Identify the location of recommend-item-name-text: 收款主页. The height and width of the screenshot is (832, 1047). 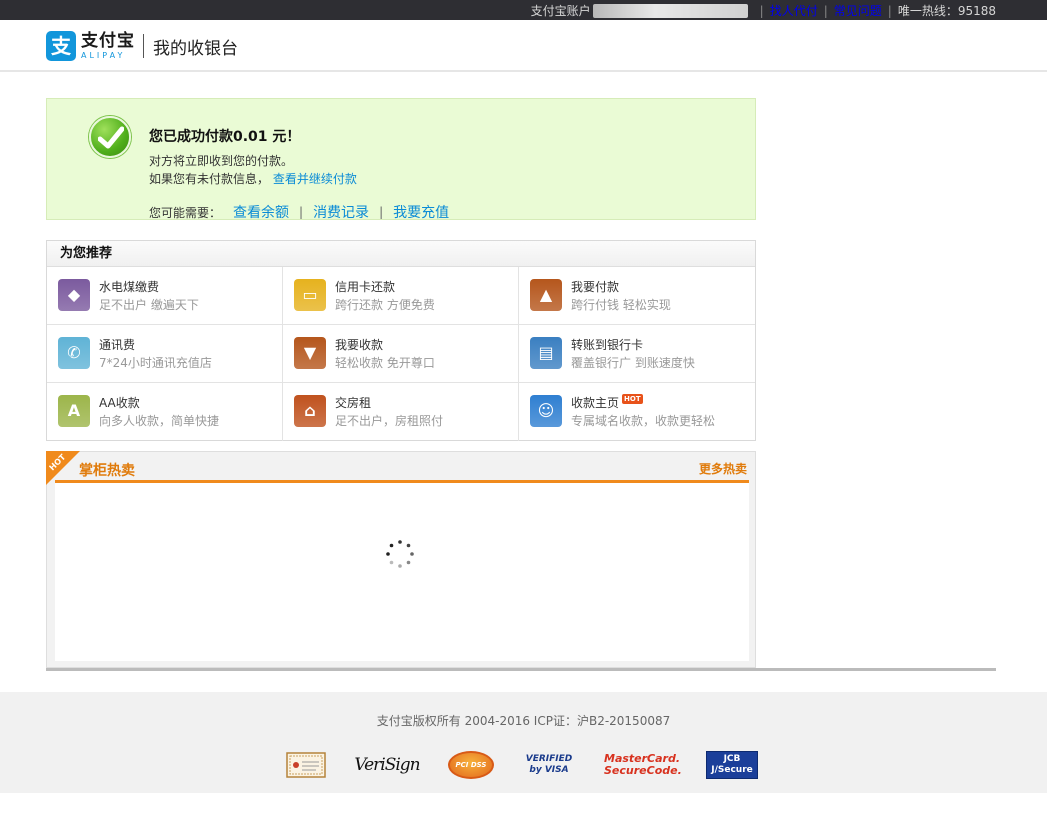
(595, 403).